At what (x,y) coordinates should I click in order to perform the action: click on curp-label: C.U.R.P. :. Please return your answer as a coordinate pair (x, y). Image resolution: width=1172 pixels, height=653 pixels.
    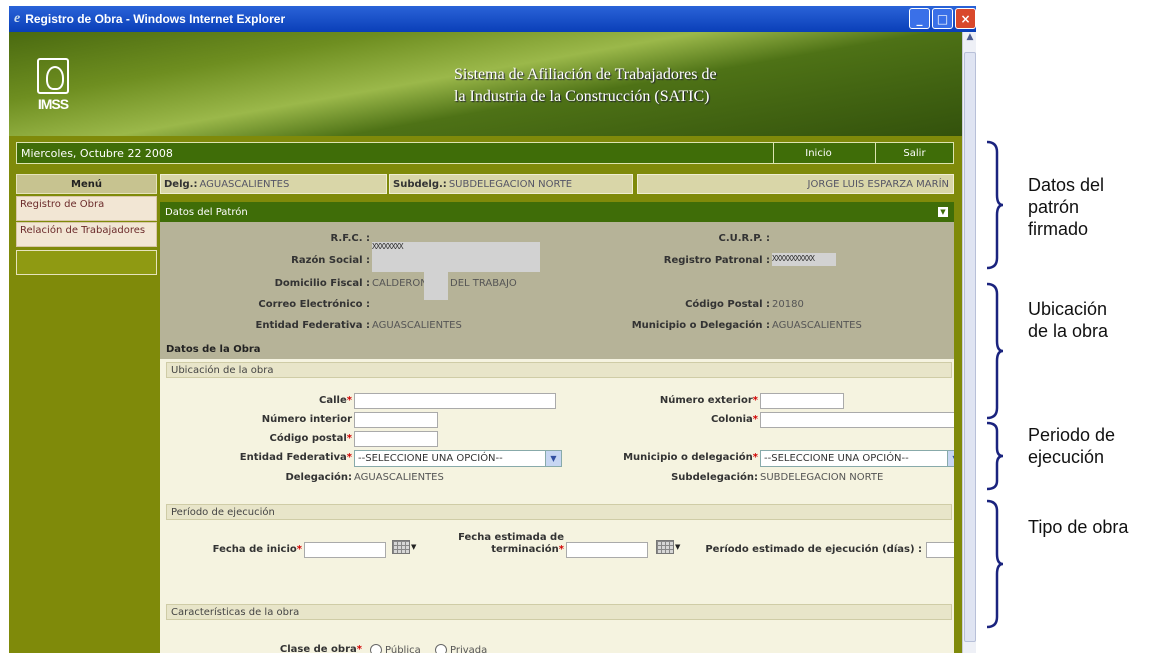
    Looking at the image, I should click on (744, 238).